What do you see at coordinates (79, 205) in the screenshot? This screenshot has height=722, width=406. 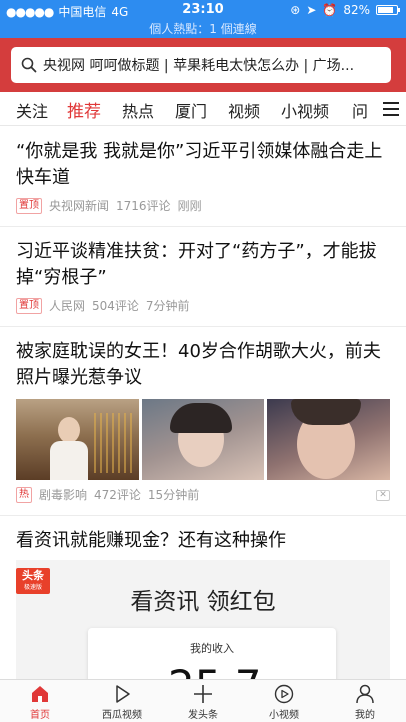 I see `article-source: 央视网新闻` at bounding box center [79, 205].